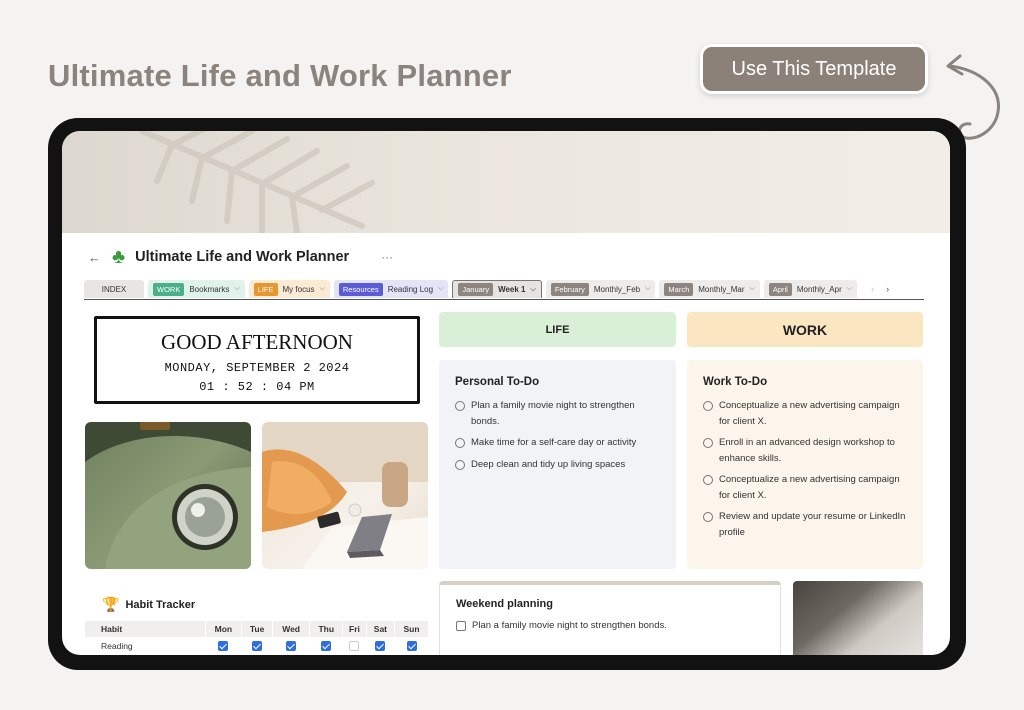 This screenshot has height=710, width=1024. I want to click on bed-laptop-photo, so click(345, 495).